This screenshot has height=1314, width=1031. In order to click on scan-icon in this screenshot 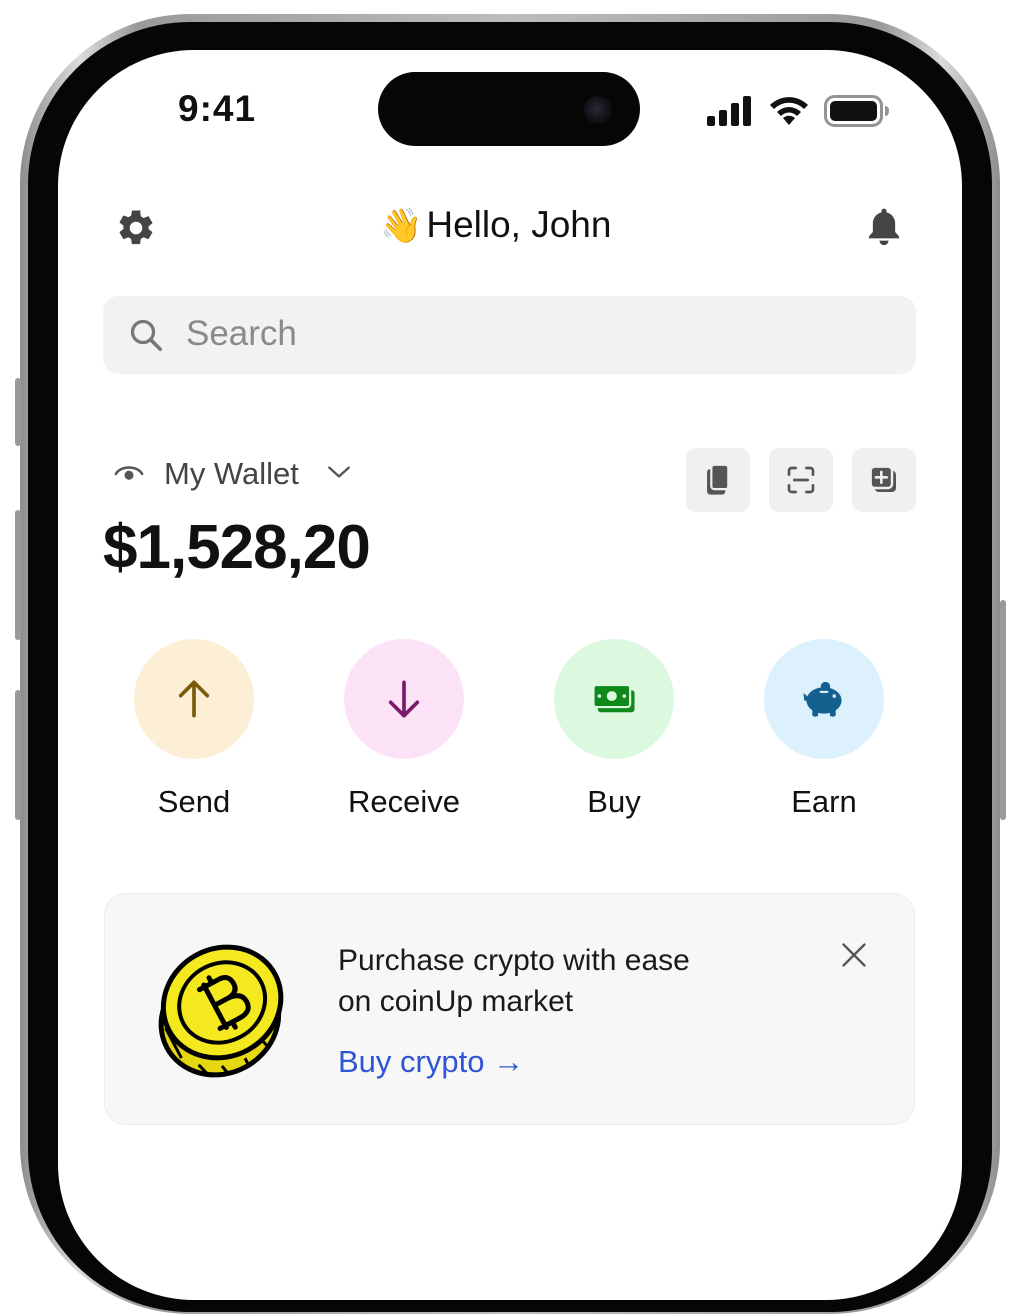, I will do `click(801, 480)`.